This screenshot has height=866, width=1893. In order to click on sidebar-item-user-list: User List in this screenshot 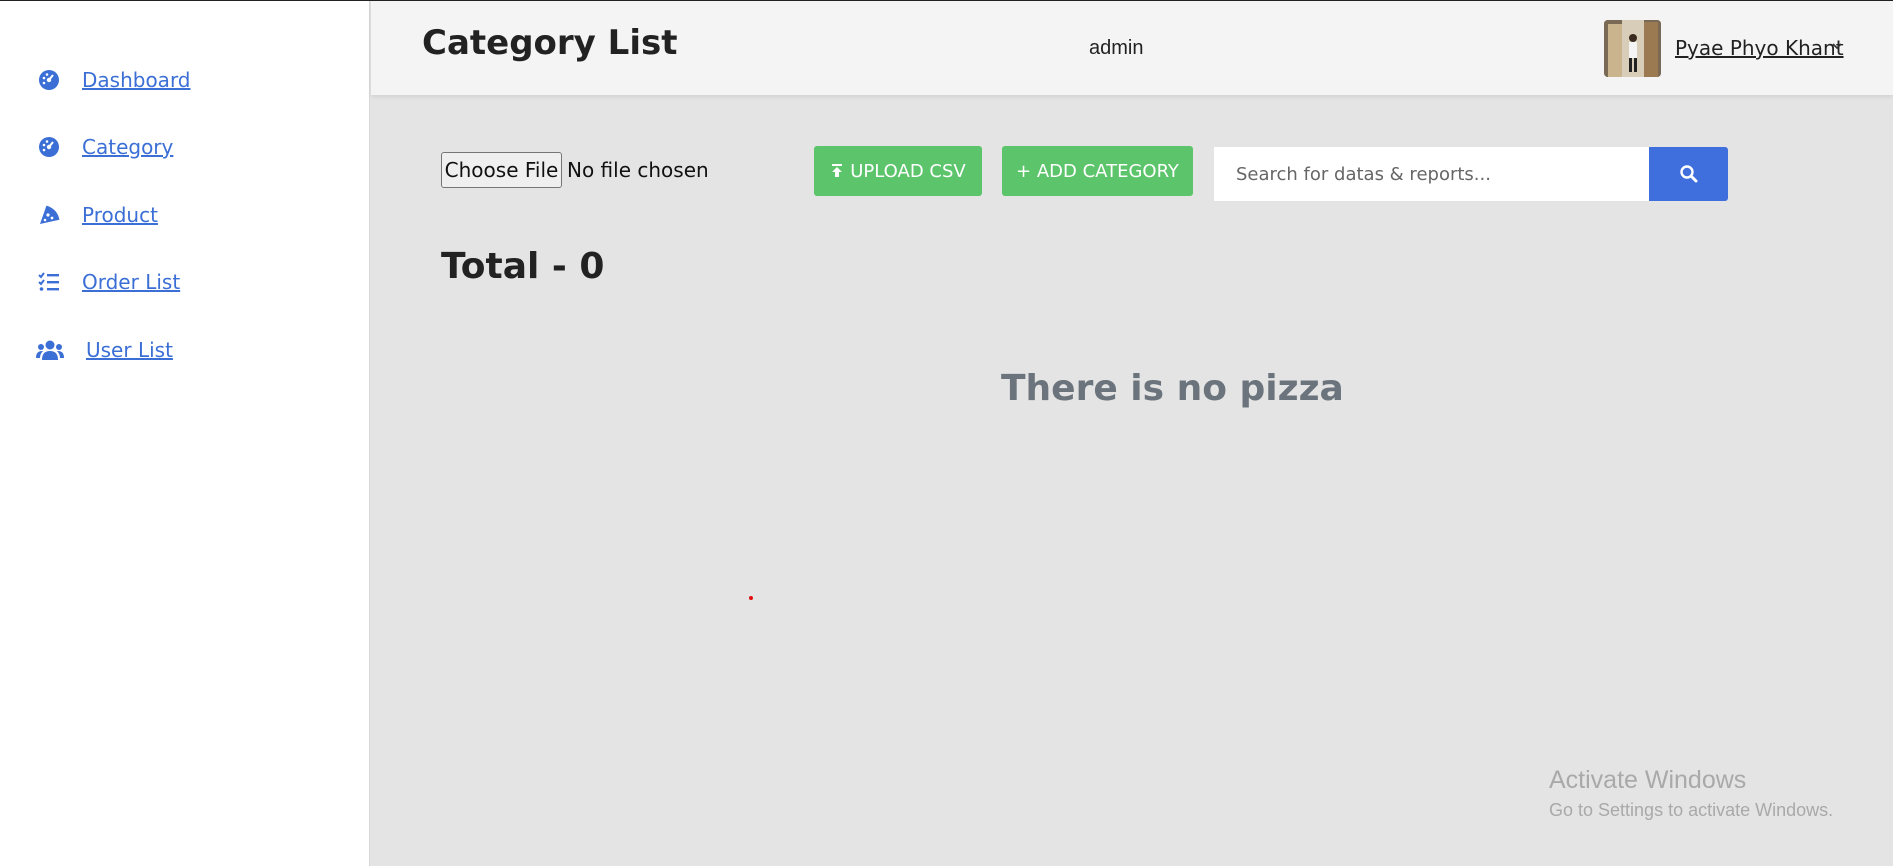, I will do `click(104, 350)`.